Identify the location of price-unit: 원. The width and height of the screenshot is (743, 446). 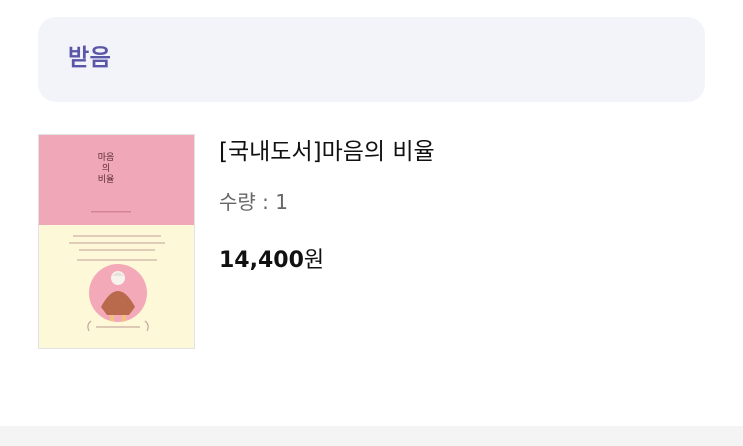
(314, 260).